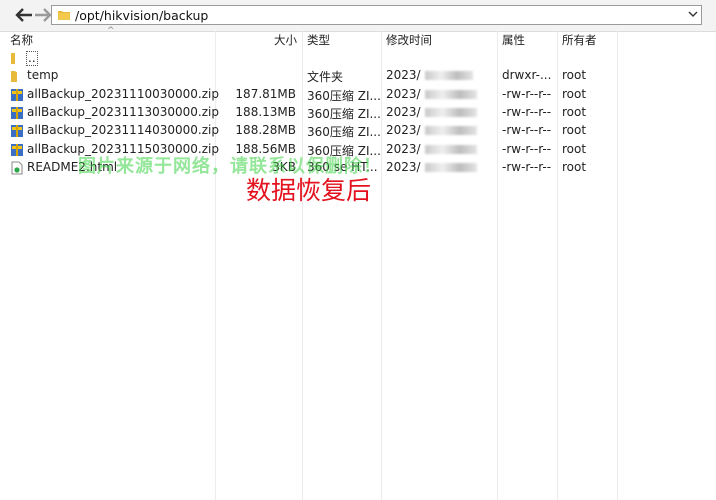 The width and height of the screenshot is (716, 500). What do you see at coordinates (358, 58) in the screenshot?
I see `list-item: ..` at bounding box center [358, 58].